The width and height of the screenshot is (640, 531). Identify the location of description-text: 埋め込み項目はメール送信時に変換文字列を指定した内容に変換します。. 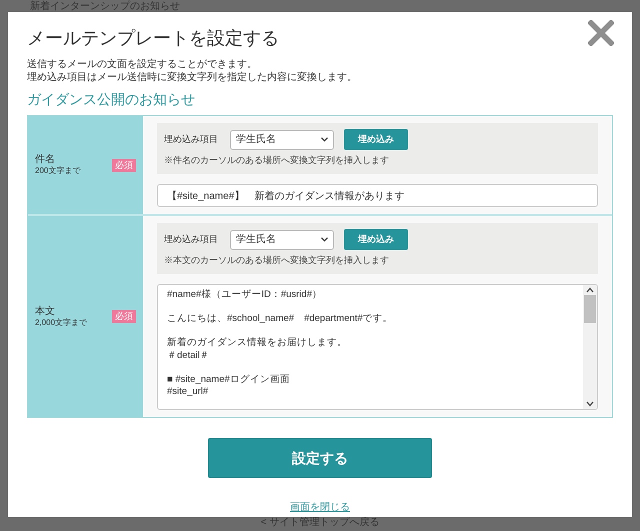
(192, 77).